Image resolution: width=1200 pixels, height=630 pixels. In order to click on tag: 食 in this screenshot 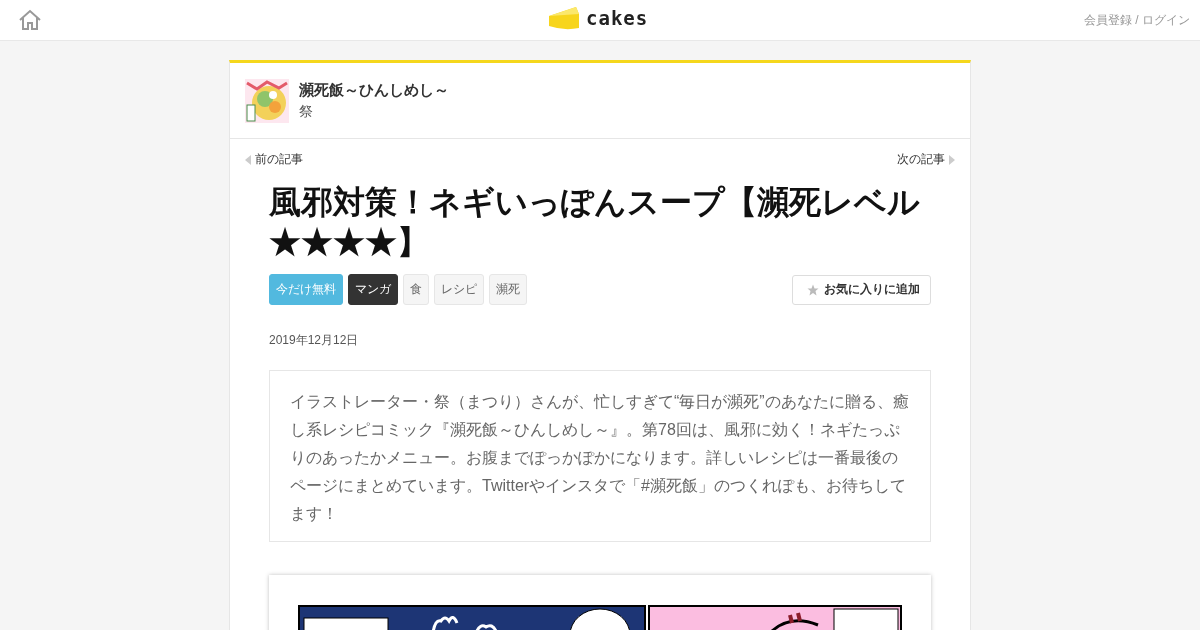, I will do `click(416, 289)`.